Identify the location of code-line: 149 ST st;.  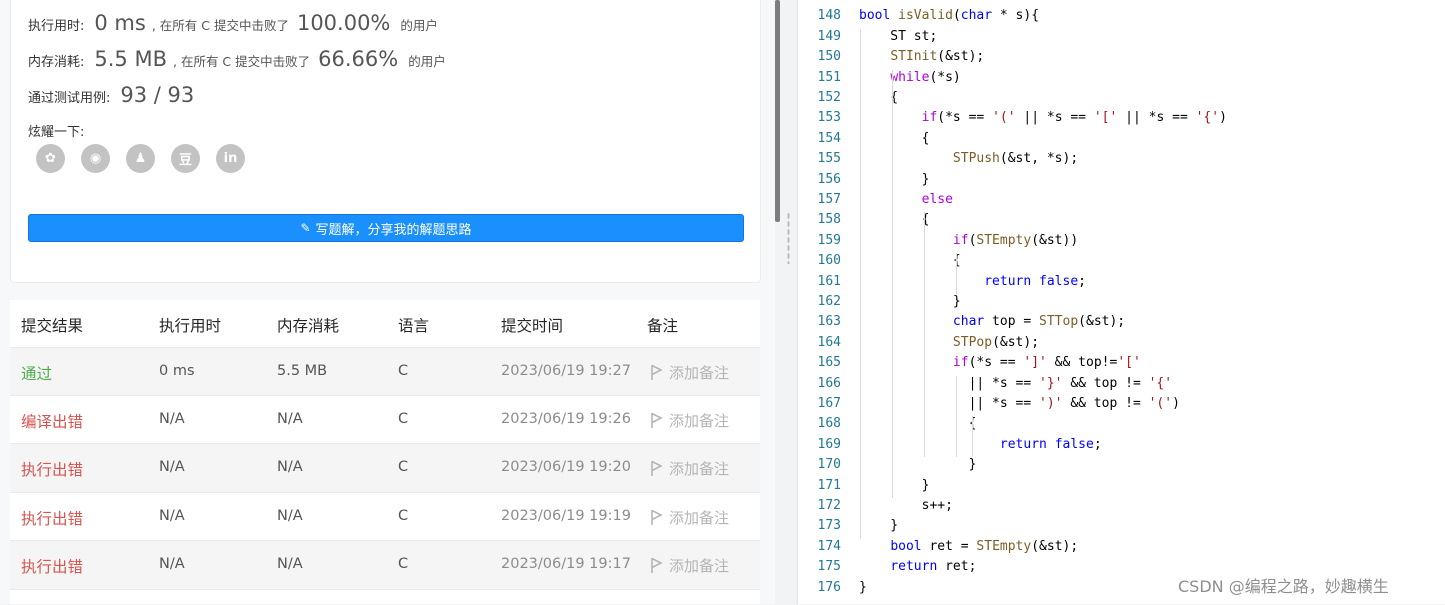
(1121, 39).